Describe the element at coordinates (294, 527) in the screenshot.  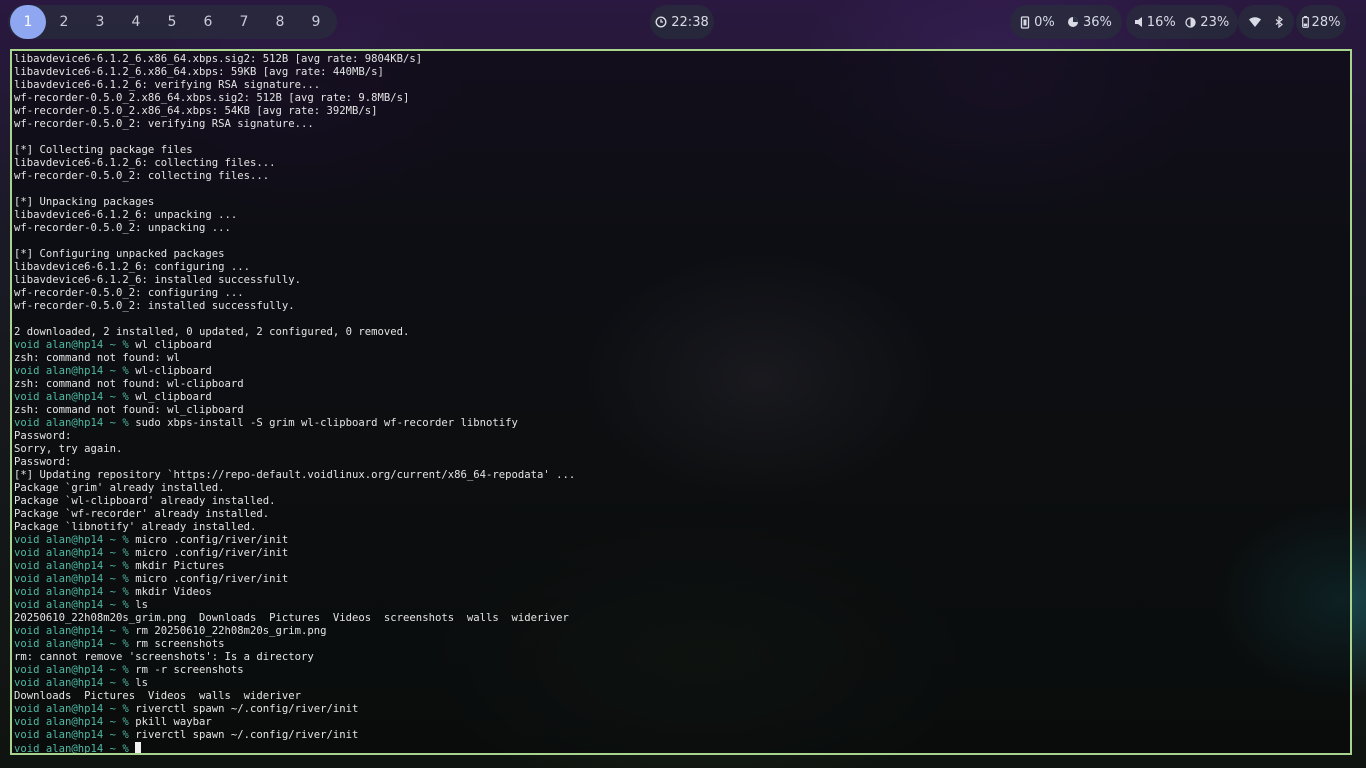
I see `terminal-output-line: Package `libnotify' already installed.` at that location.